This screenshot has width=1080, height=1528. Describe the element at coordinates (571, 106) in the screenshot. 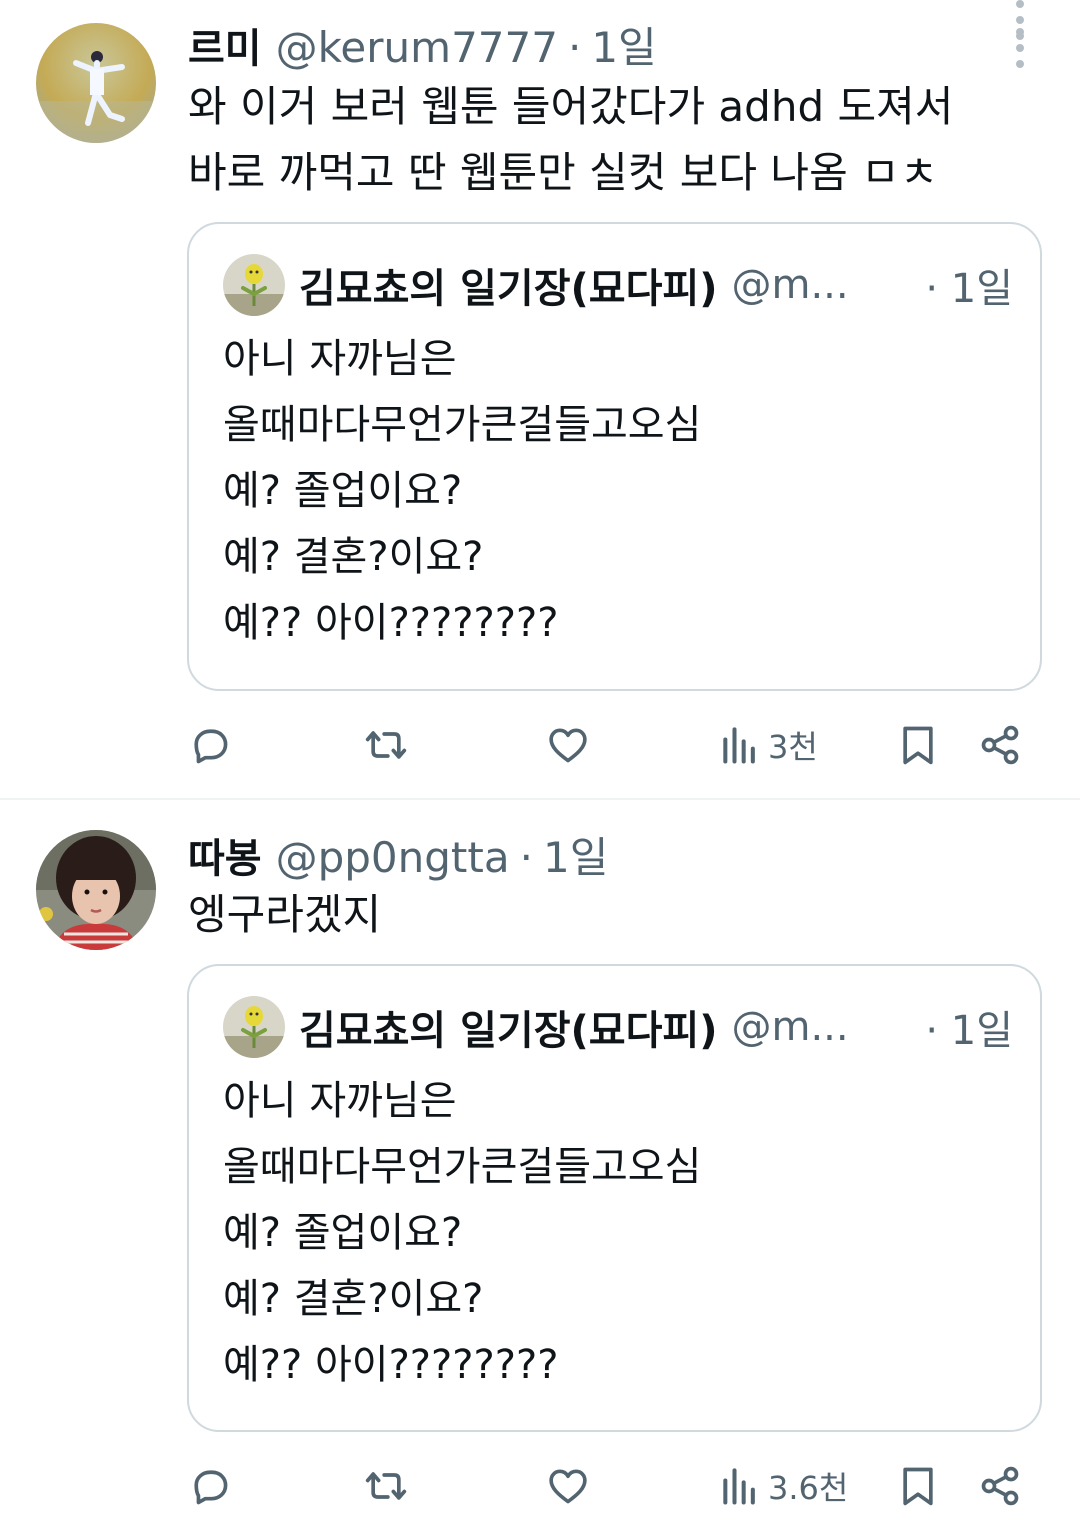

I see `tweet-text-line: 와 이거 보러 웹툰 들어갔다가 adhd 도져서` at that location.